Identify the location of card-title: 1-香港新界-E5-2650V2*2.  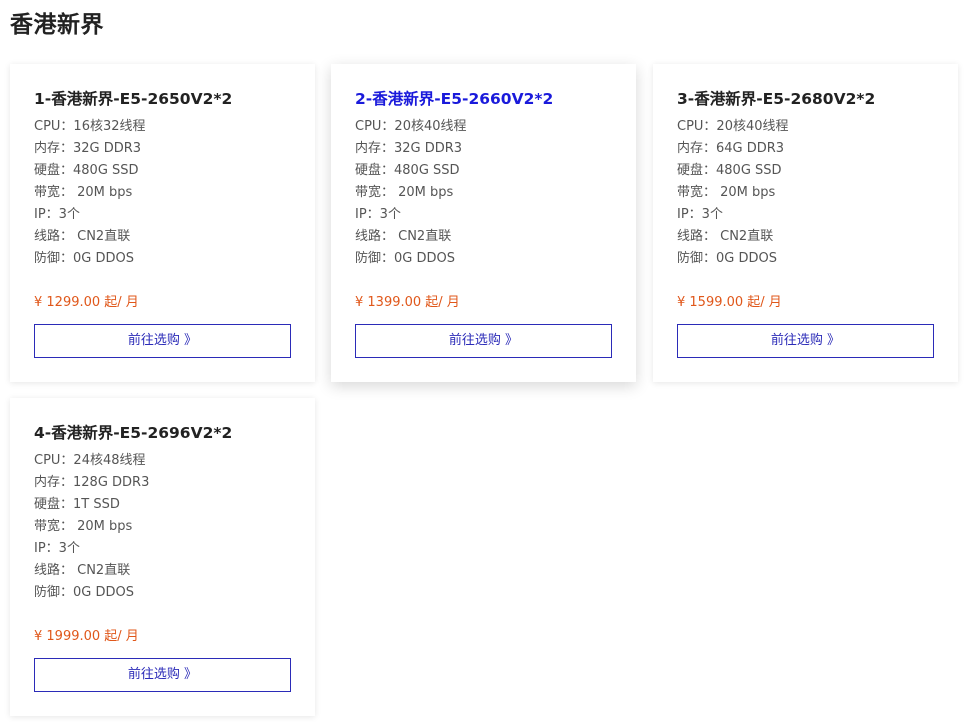
(162, 99).